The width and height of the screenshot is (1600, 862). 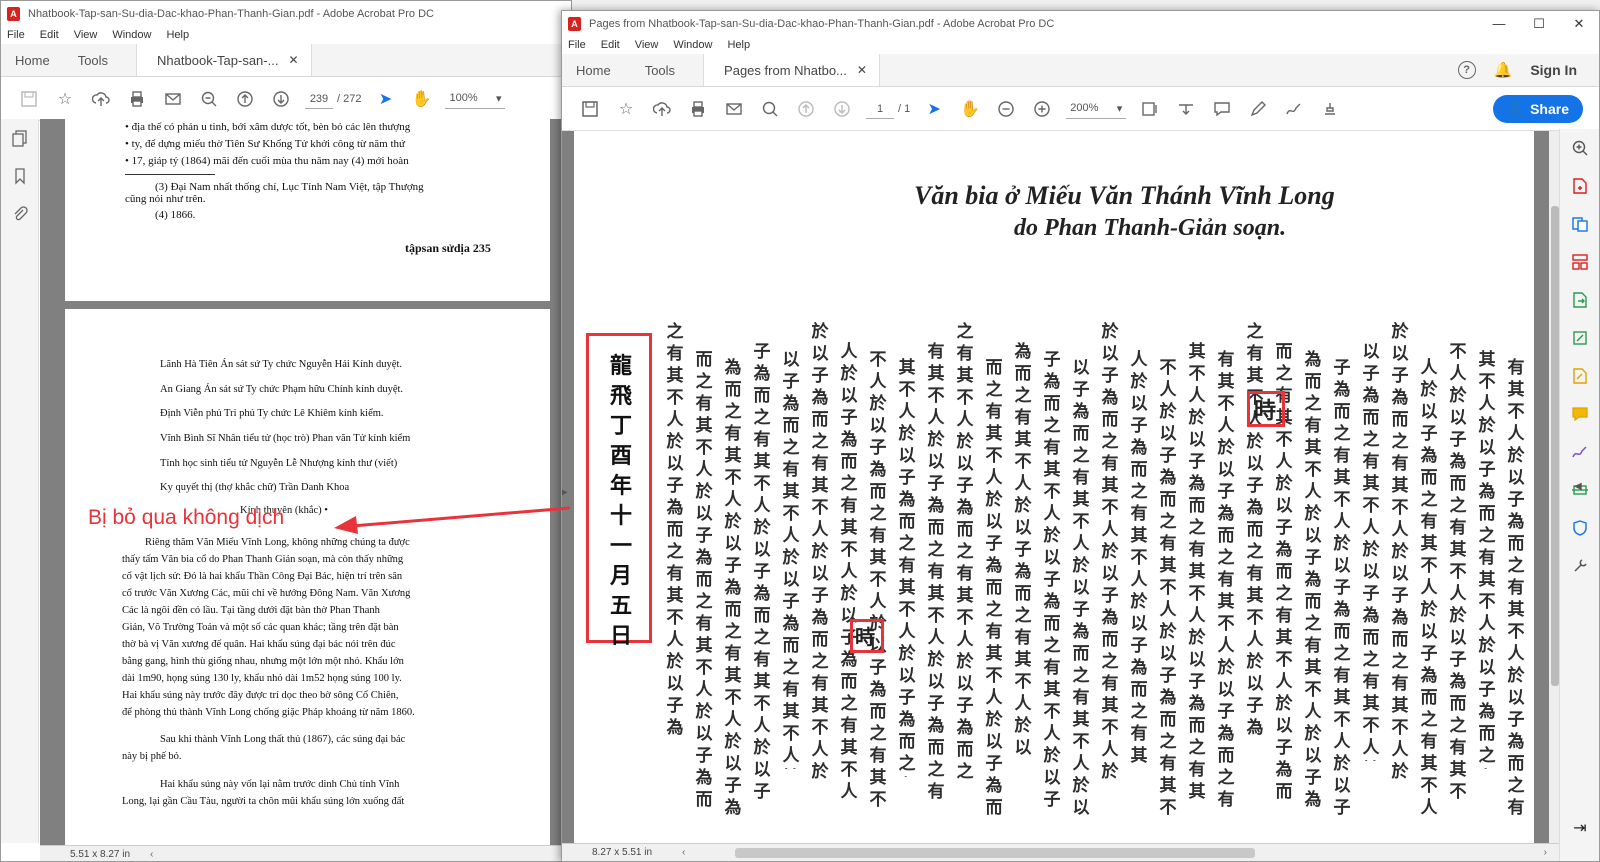 What do you see at coordinates (1139, 559) in the screenshot?
I see `calligraphy-column: 人於以子為而之有其不人於以子為而之有其不人` at bounding box center [1139, 559].